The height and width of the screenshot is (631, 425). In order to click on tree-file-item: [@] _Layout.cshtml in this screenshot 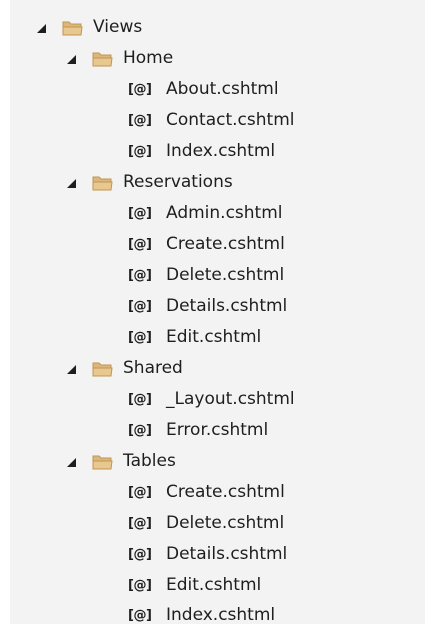, I will do `click(217, 399)`.